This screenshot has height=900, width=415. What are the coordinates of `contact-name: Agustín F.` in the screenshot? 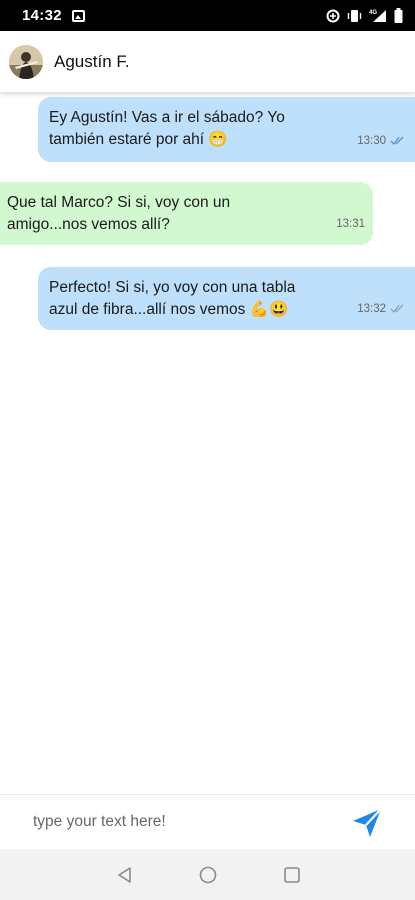 It's located at (92, 62).